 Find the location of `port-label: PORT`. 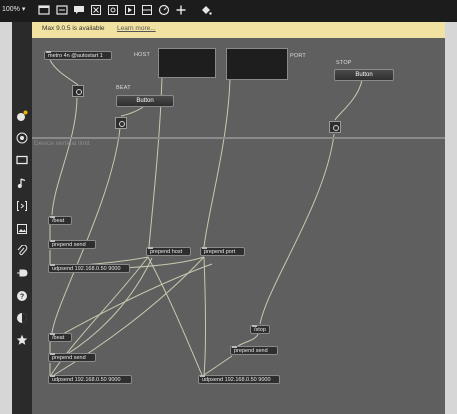

port-label: PORT is located at coordinates (298, 56).